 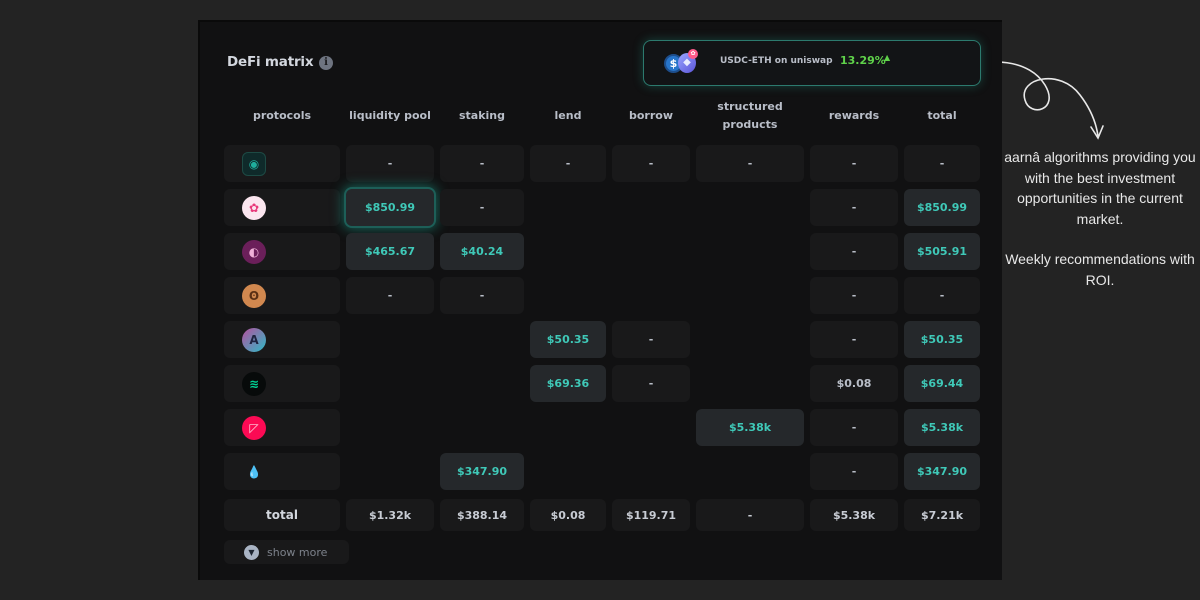 What do you see at coordinates (942, 115) in the screenshot?
I see `column-header-total: total` at bounding box center [942, 115].